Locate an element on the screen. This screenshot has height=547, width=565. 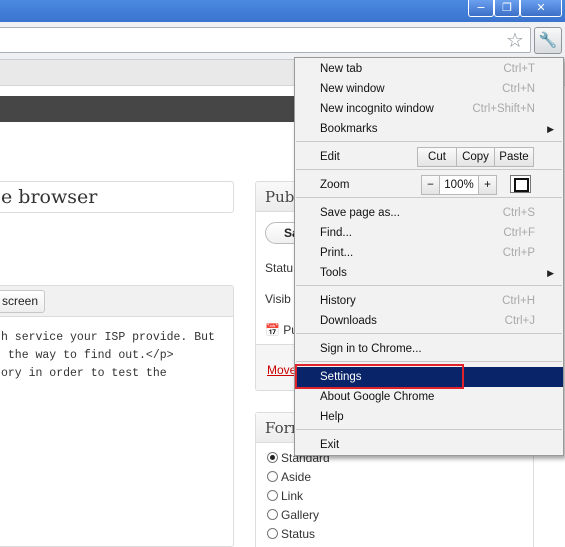
browser-toolbar is located at coordinates (282, 41).